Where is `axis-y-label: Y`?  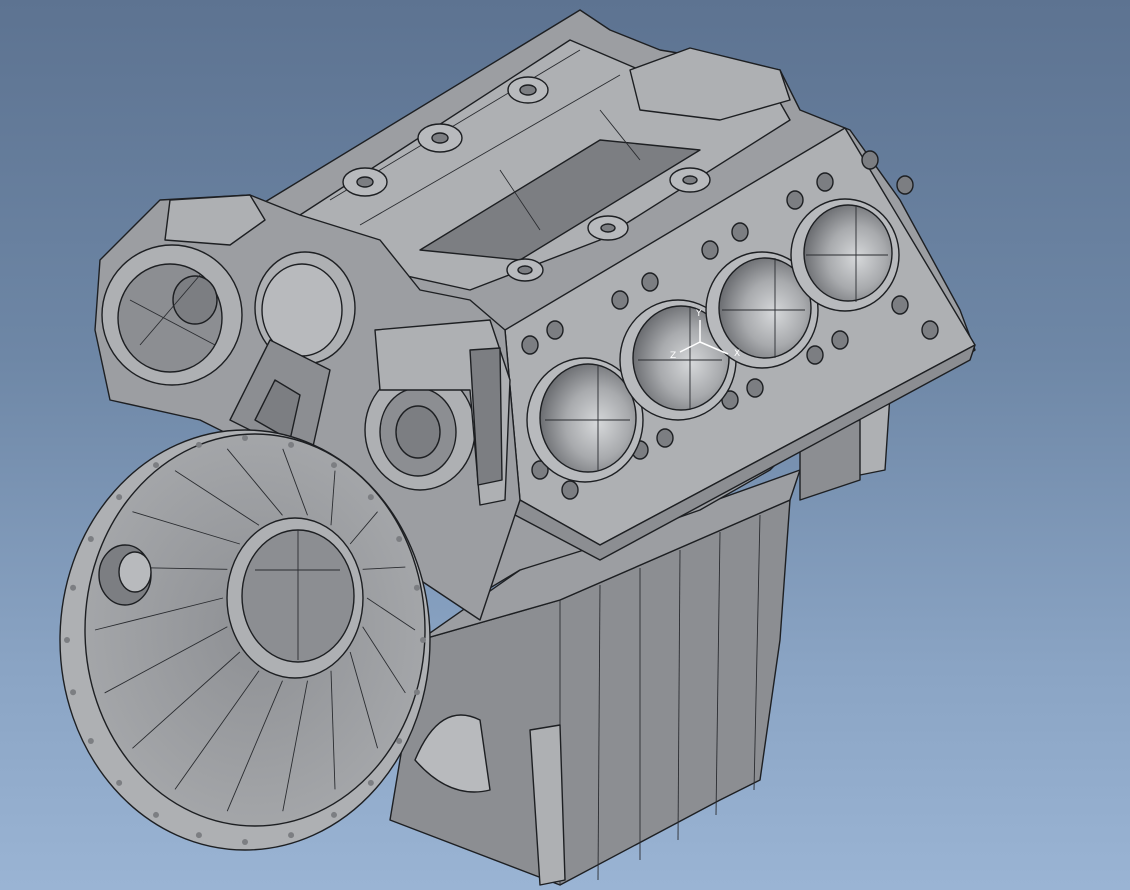
axis-y-label: Y is located at coordinates (698, 314).